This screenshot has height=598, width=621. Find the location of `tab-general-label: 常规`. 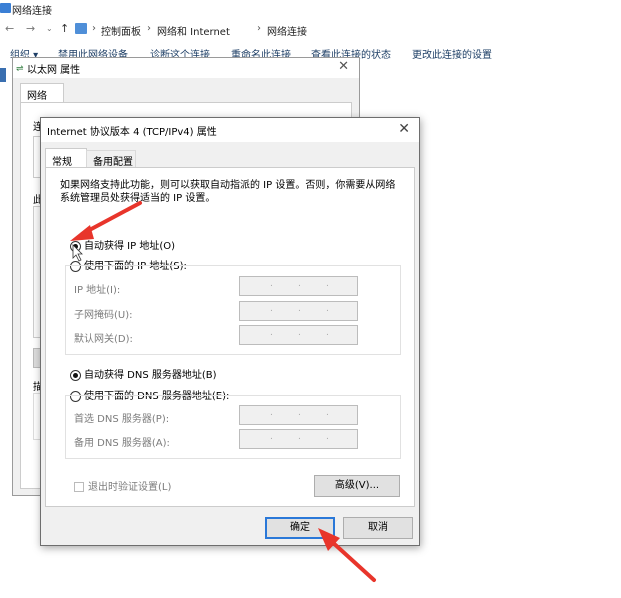

tab-general-label: 常规 is located at coordinates (62, 162).